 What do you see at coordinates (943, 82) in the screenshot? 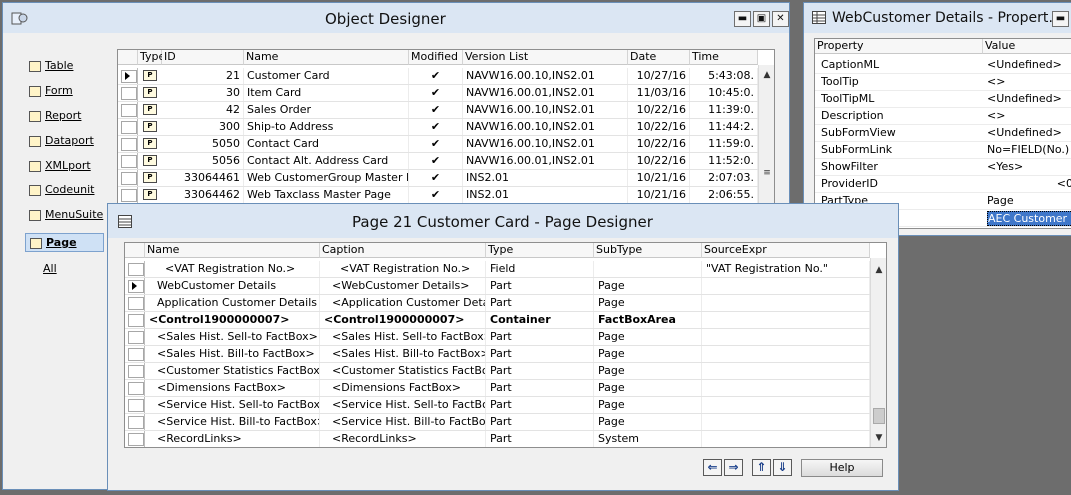
I see `property-row: ToolTip <>` at bounding box center [943, 82].